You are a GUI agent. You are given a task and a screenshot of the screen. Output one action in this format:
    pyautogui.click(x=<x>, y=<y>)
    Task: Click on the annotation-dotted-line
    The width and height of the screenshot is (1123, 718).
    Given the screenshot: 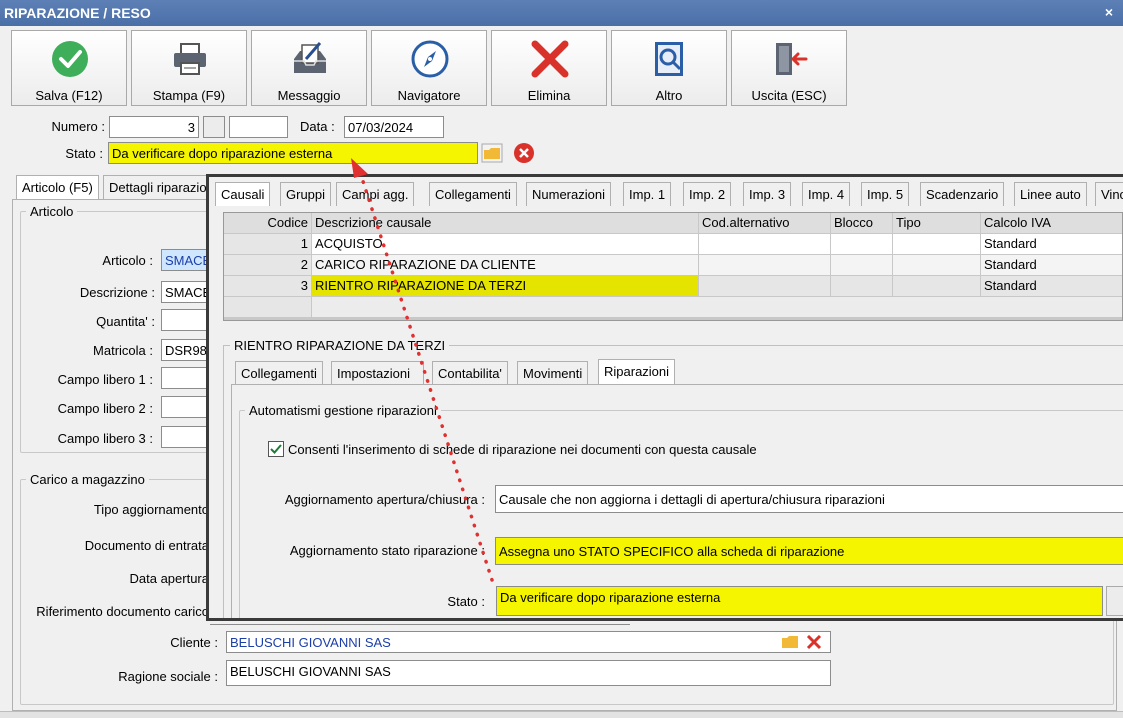 What is the action you would take?
    pyautogui.click(x=426, y=376)
    